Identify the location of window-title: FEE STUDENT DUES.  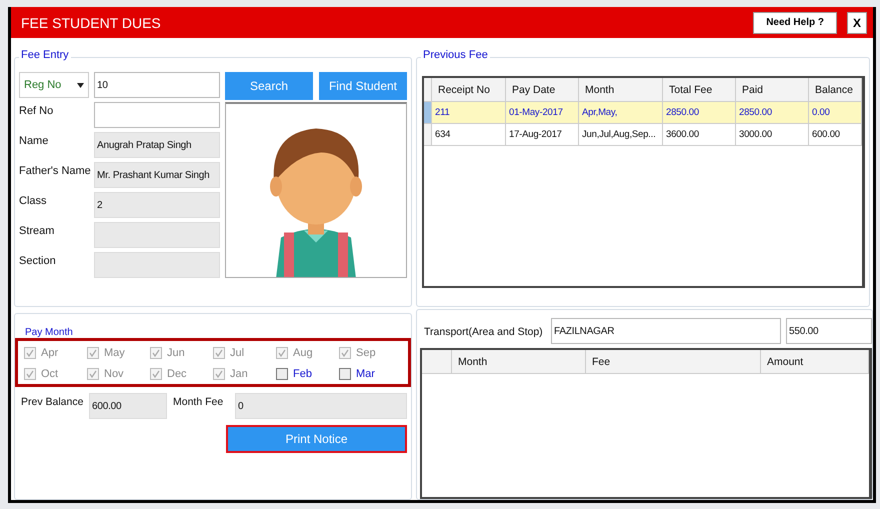
(91, 22).